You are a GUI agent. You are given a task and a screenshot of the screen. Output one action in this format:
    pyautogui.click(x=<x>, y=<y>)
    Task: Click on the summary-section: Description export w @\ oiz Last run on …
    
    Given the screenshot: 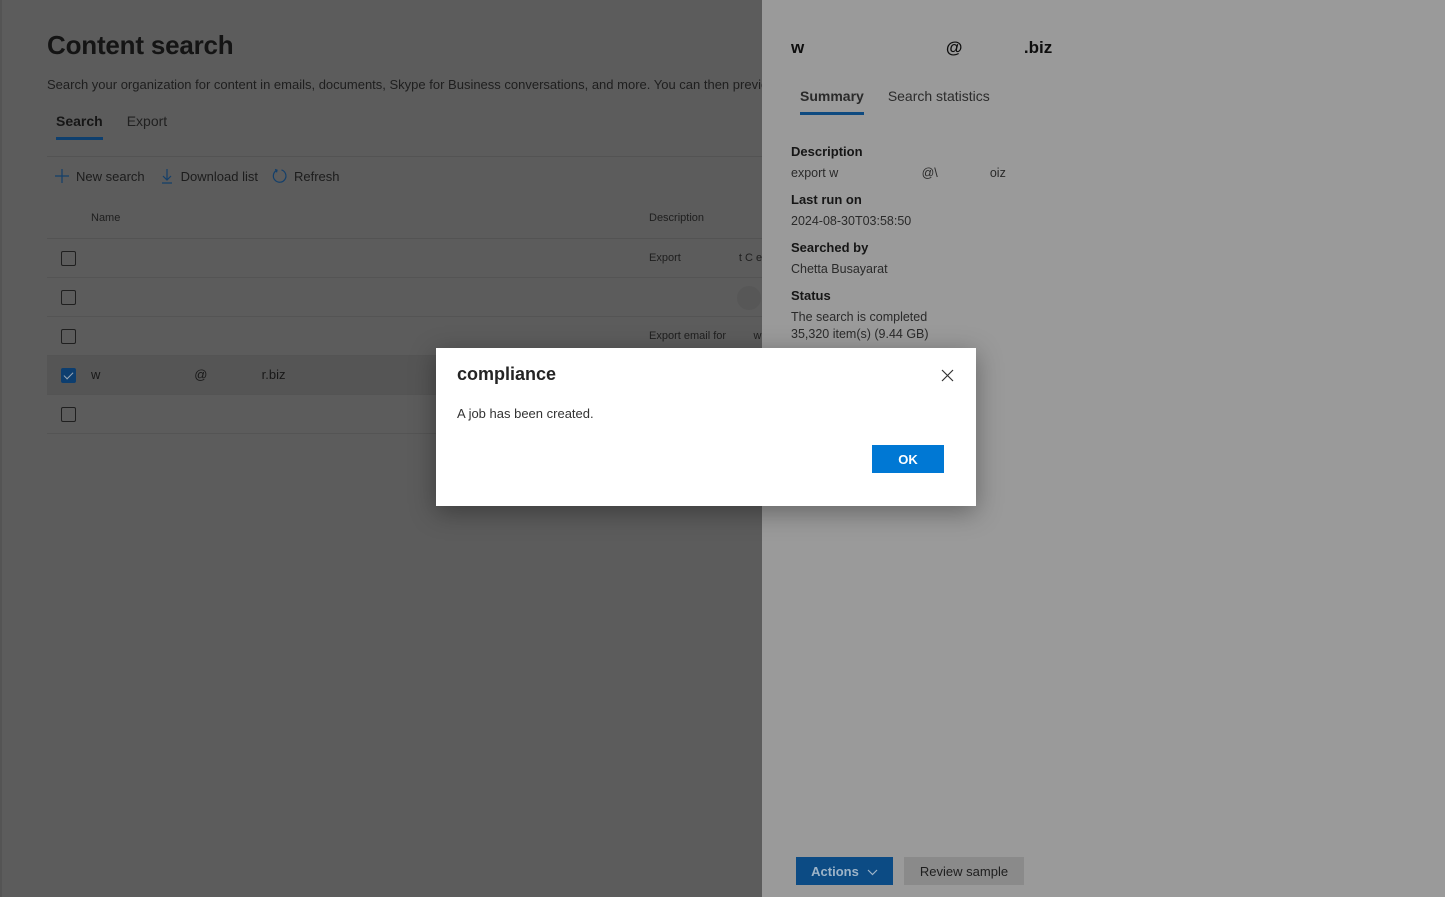 What is the action you would take?
    pyautogui.click(x=991, y=247)
    